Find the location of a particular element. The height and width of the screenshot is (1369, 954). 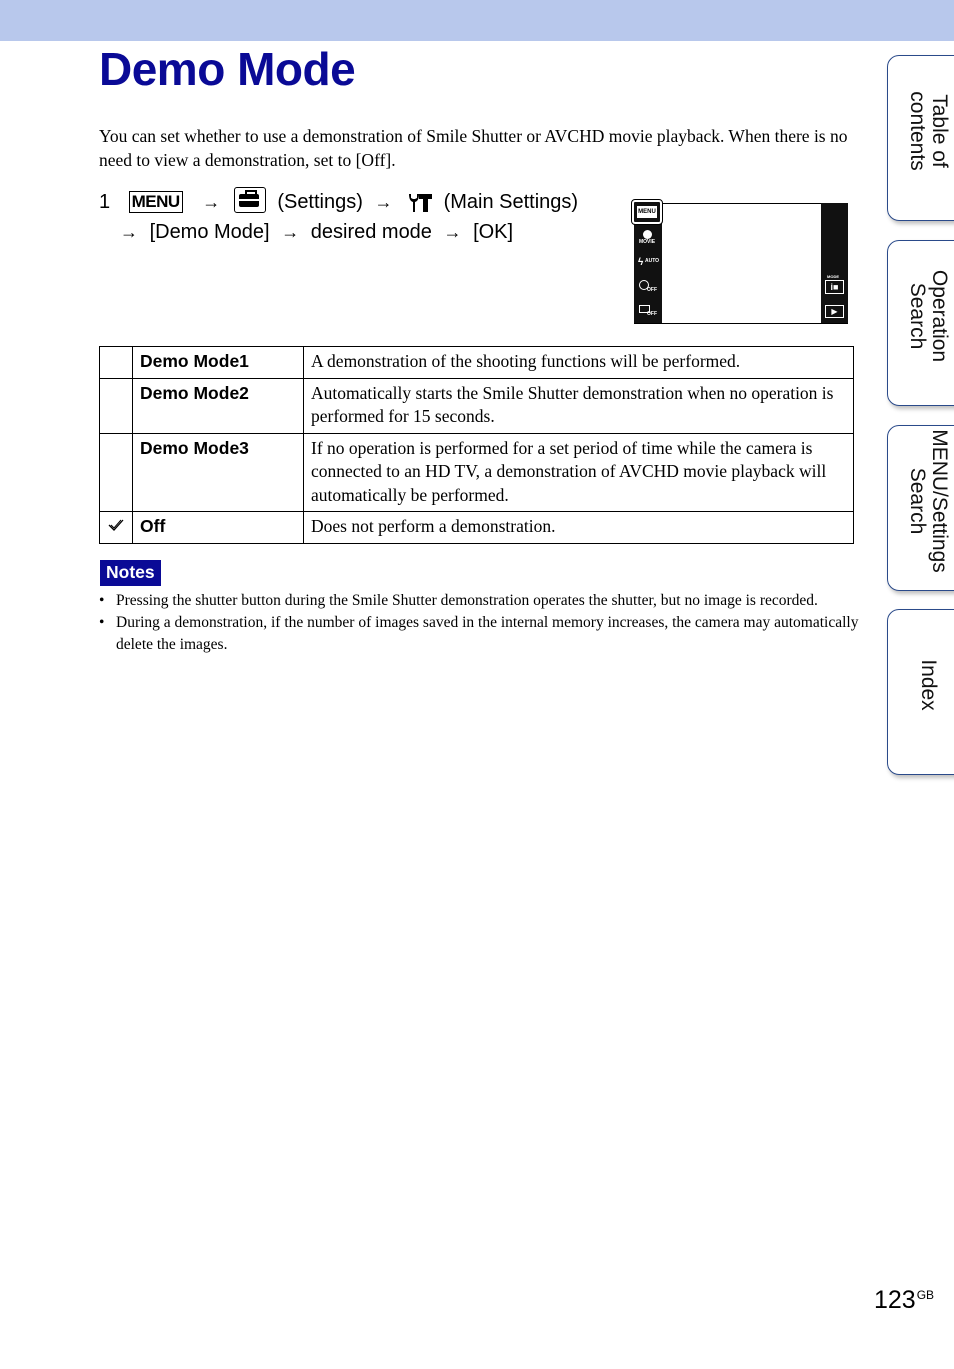

table-row: Off Does not perform a demonstration. is located at coordinates (476, 527).